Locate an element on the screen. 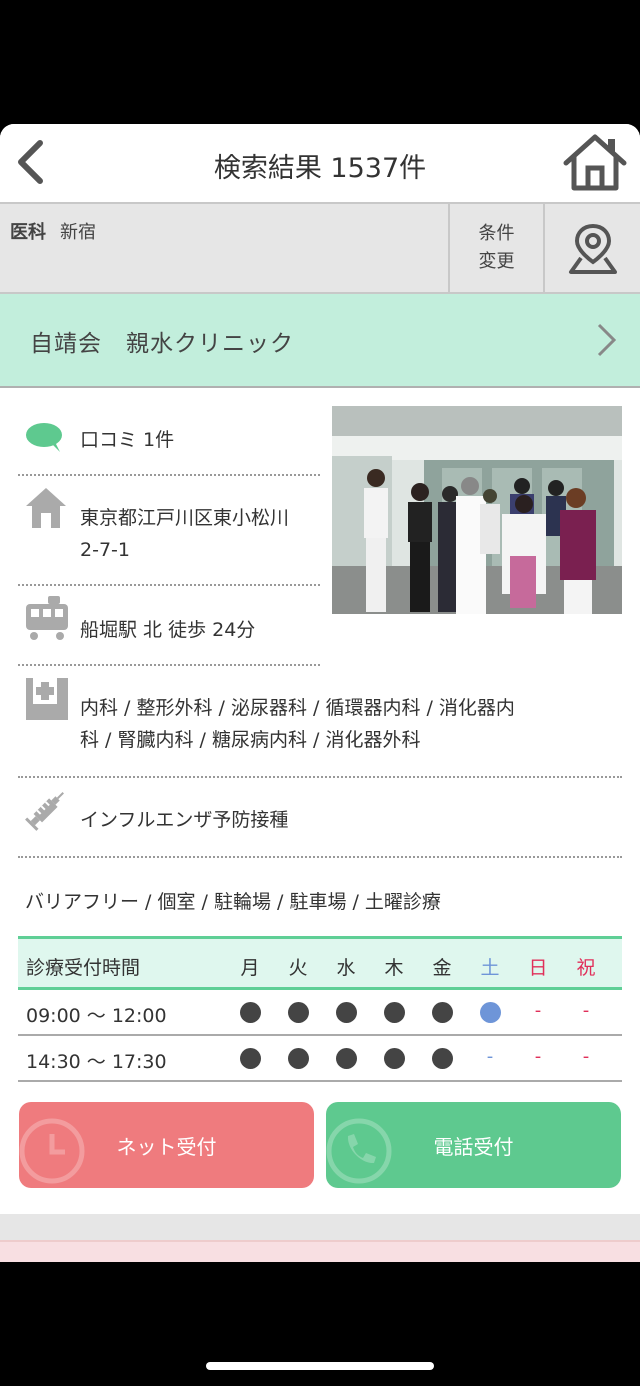 The width and height of the screenshot is (640, 1386). home-icon is located at coordinates (595, 162).